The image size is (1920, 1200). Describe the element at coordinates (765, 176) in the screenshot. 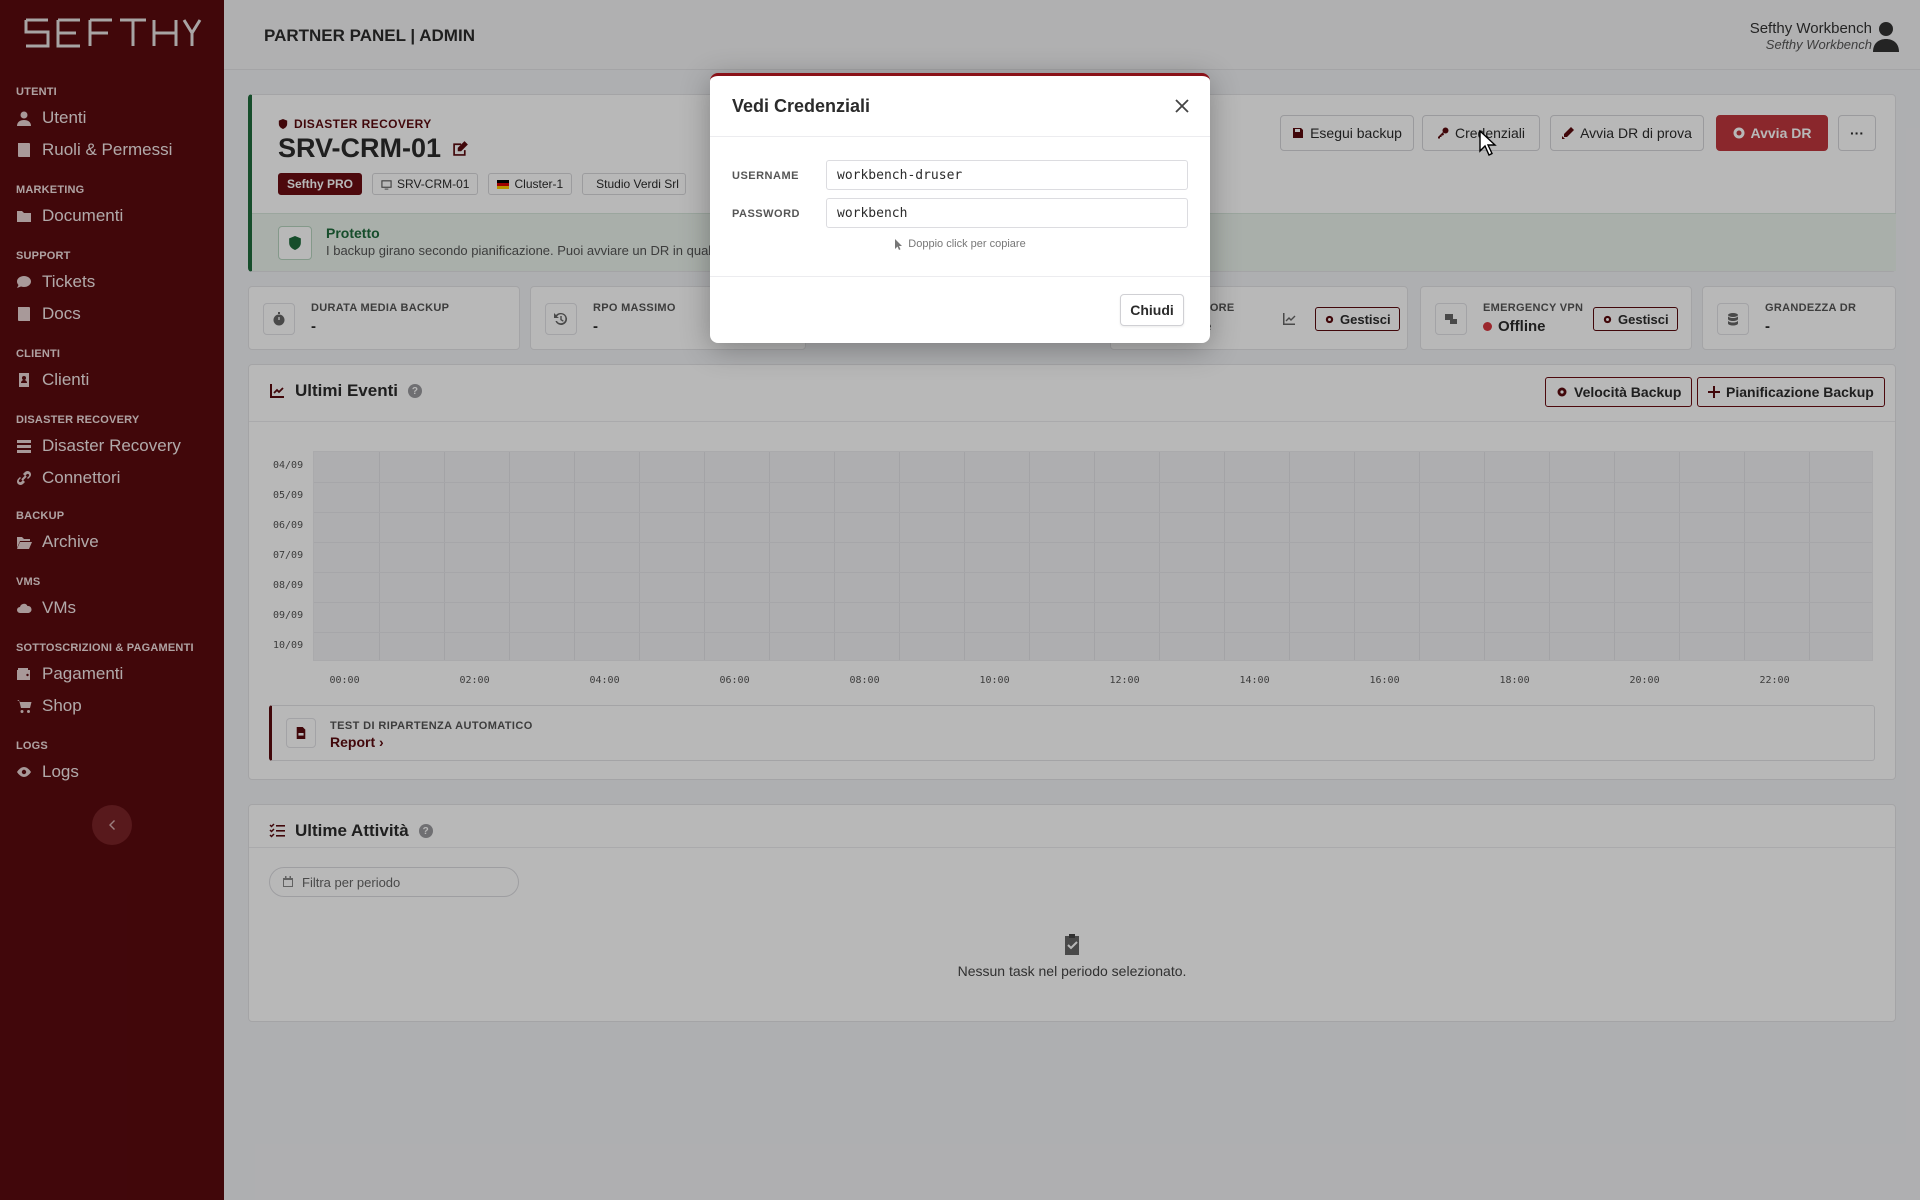

I see `username-label: USERNAME` at that location.